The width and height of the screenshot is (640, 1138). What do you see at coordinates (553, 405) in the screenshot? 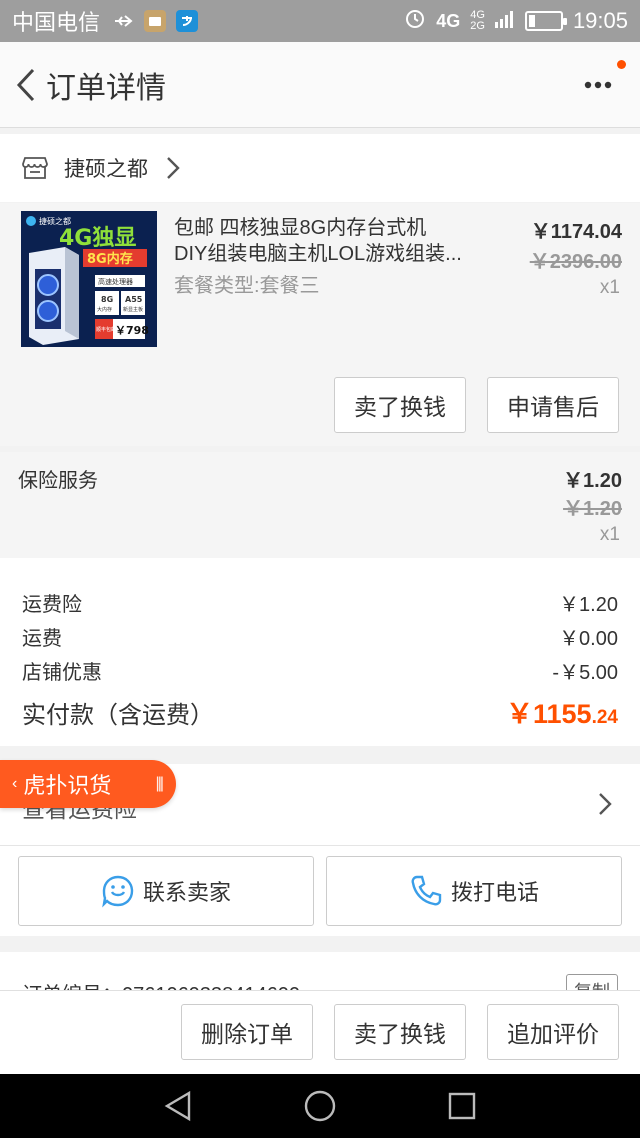
I see `after-sale-button: 申请售后` at bounding box center [553, 405].